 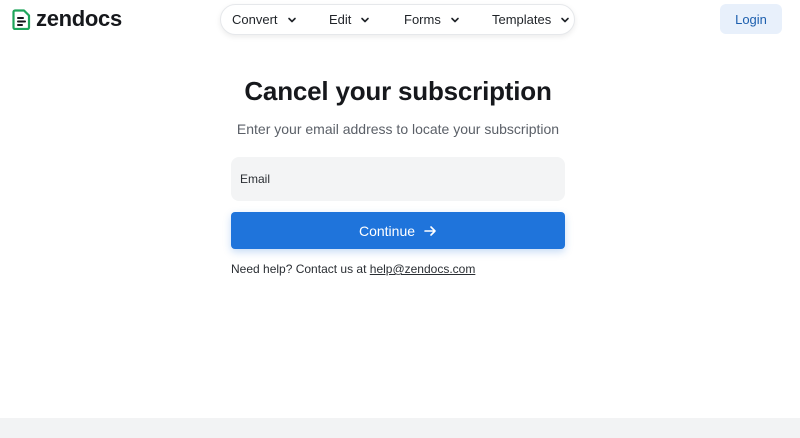 I want to click on help-label: Need help? Contact us at, so click(x=299, y=269).